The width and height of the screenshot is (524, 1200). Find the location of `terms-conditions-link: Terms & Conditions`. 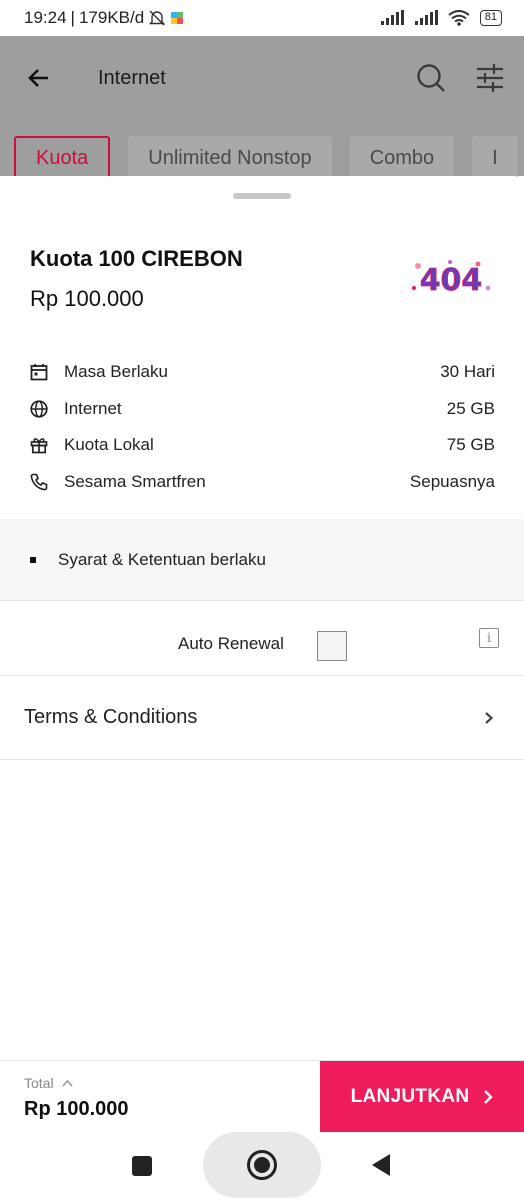

terms-conditions-link: Terms & Conditions is located at coordinates (262, 718).